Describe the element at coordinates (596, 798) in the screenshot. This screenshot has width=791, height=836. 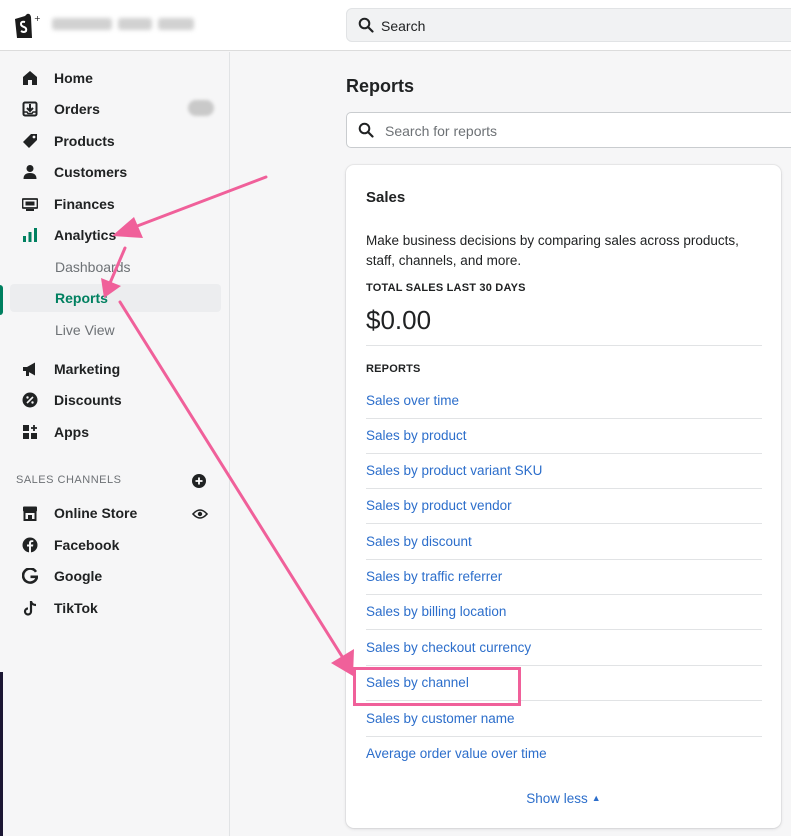
I see `caret-up-icon: ▲` at that location.